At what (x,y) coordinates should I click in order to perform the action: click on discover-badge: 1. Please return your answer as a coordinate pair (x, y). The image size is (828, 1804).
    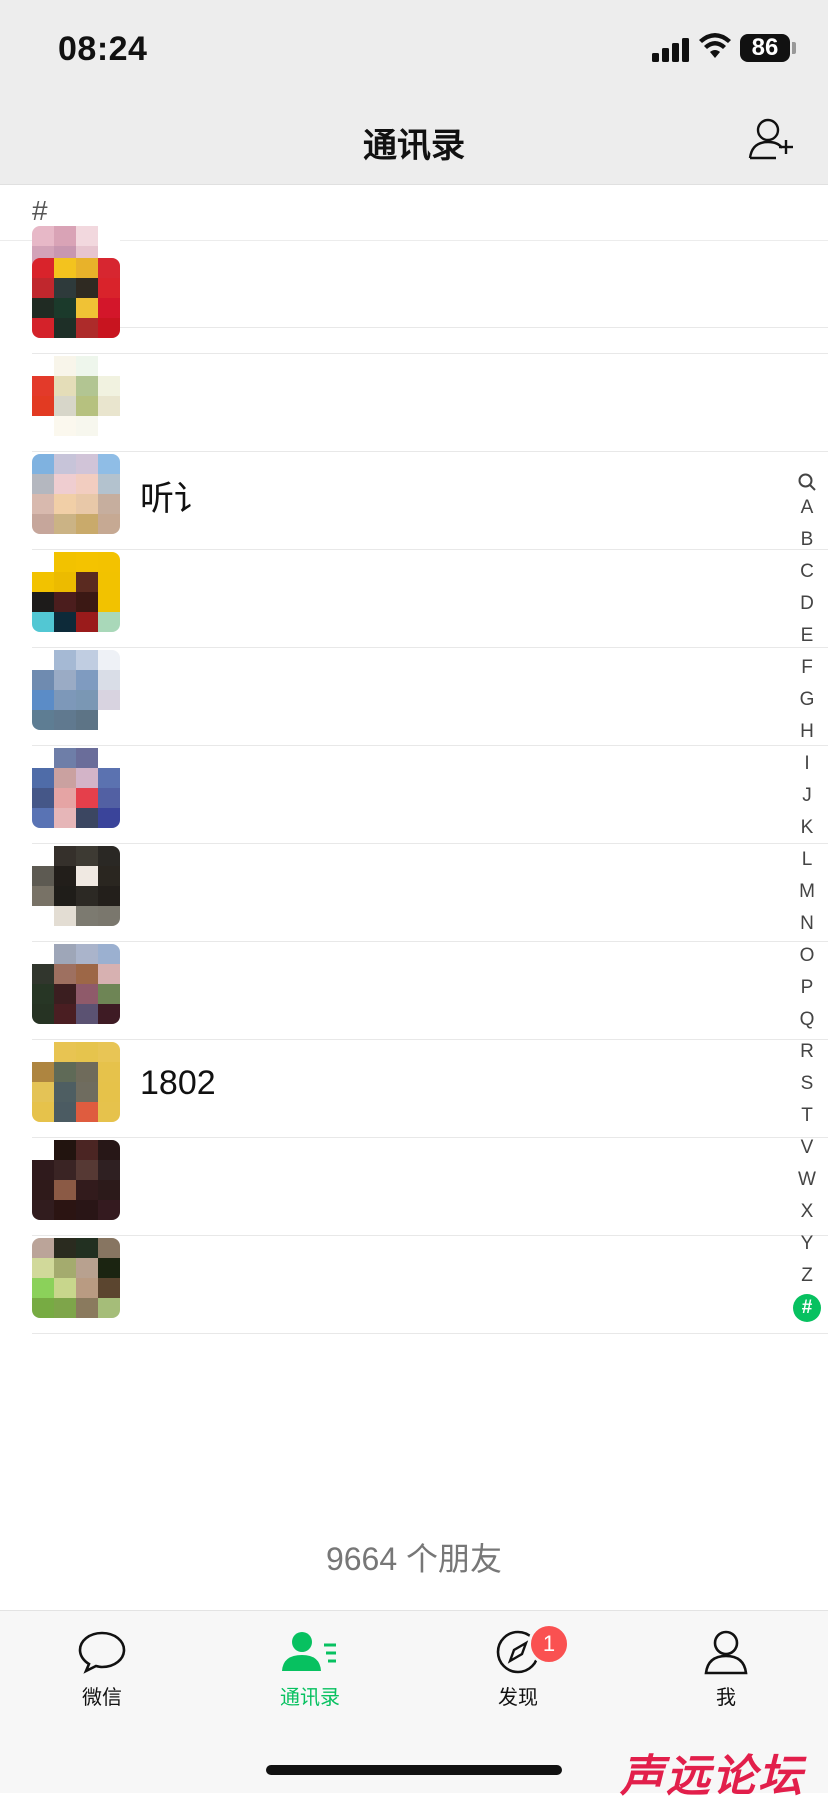
    Looking at the image, I should click on (549, 1644).